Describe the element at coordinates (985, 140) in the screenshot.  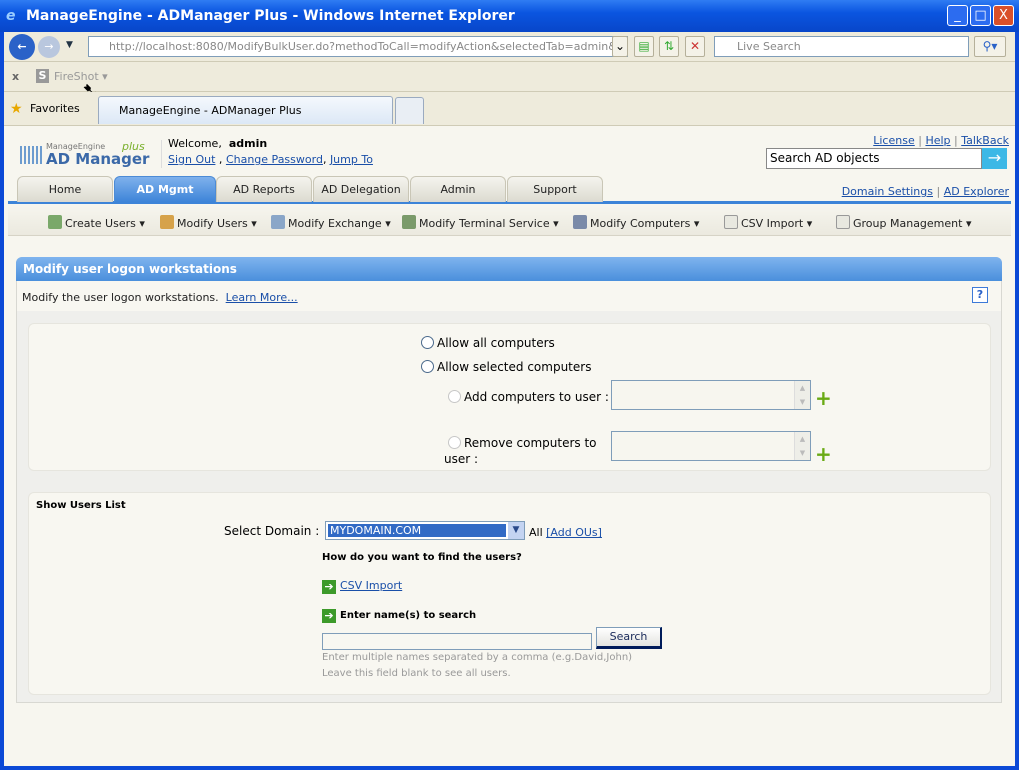
I see `talkback-link: TalkBack` at that location.